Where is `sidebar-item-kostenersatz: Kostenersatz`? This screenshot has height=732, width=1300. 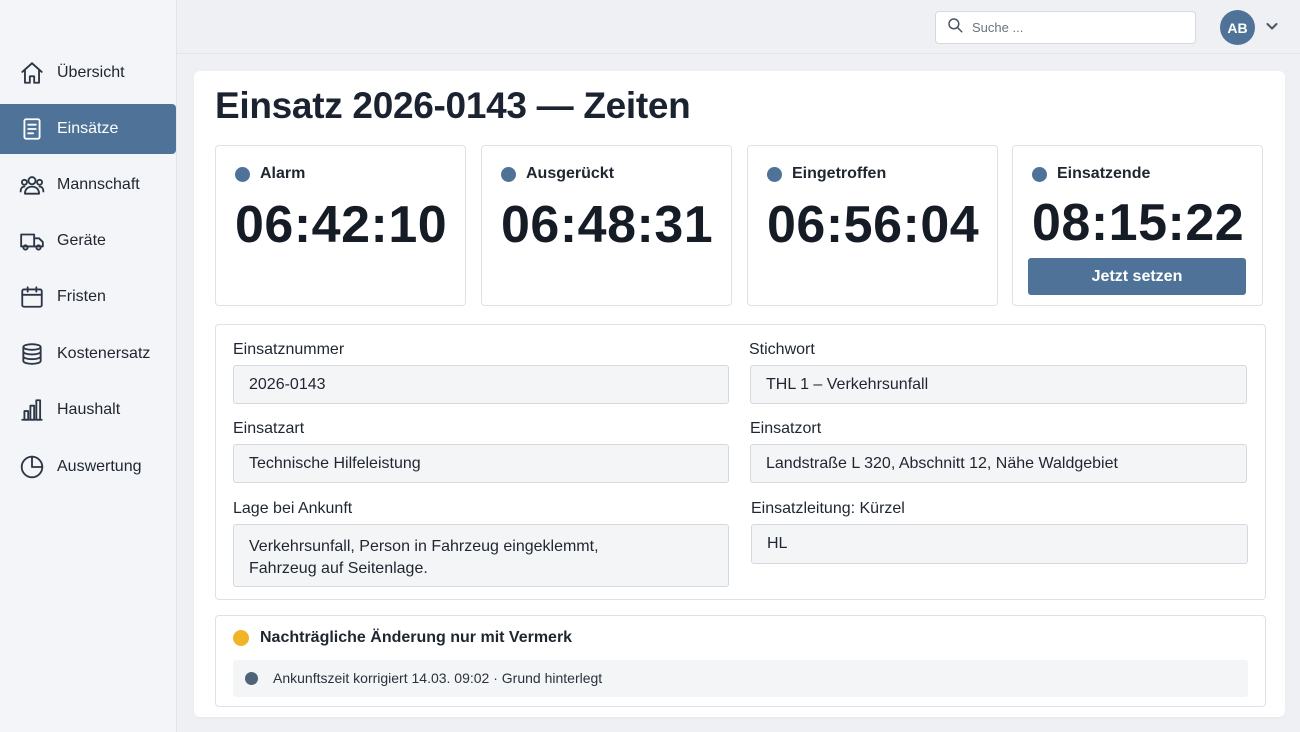 sidebar-item-kostenersatz: Kostenersatz is located at coordinates (88, 354).